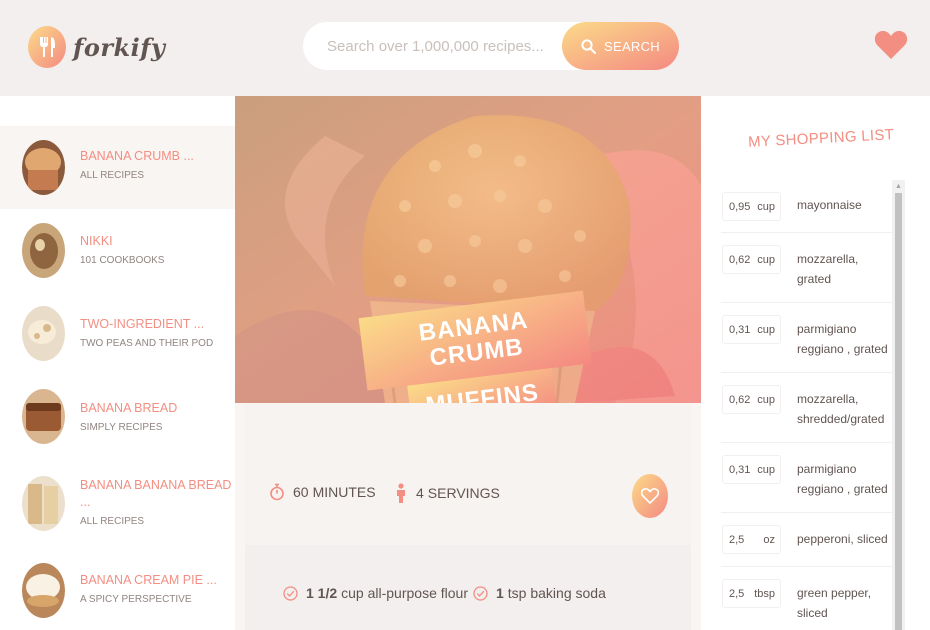 The image size is (930, 630). I want to click on likes-button, so click(891, 47).